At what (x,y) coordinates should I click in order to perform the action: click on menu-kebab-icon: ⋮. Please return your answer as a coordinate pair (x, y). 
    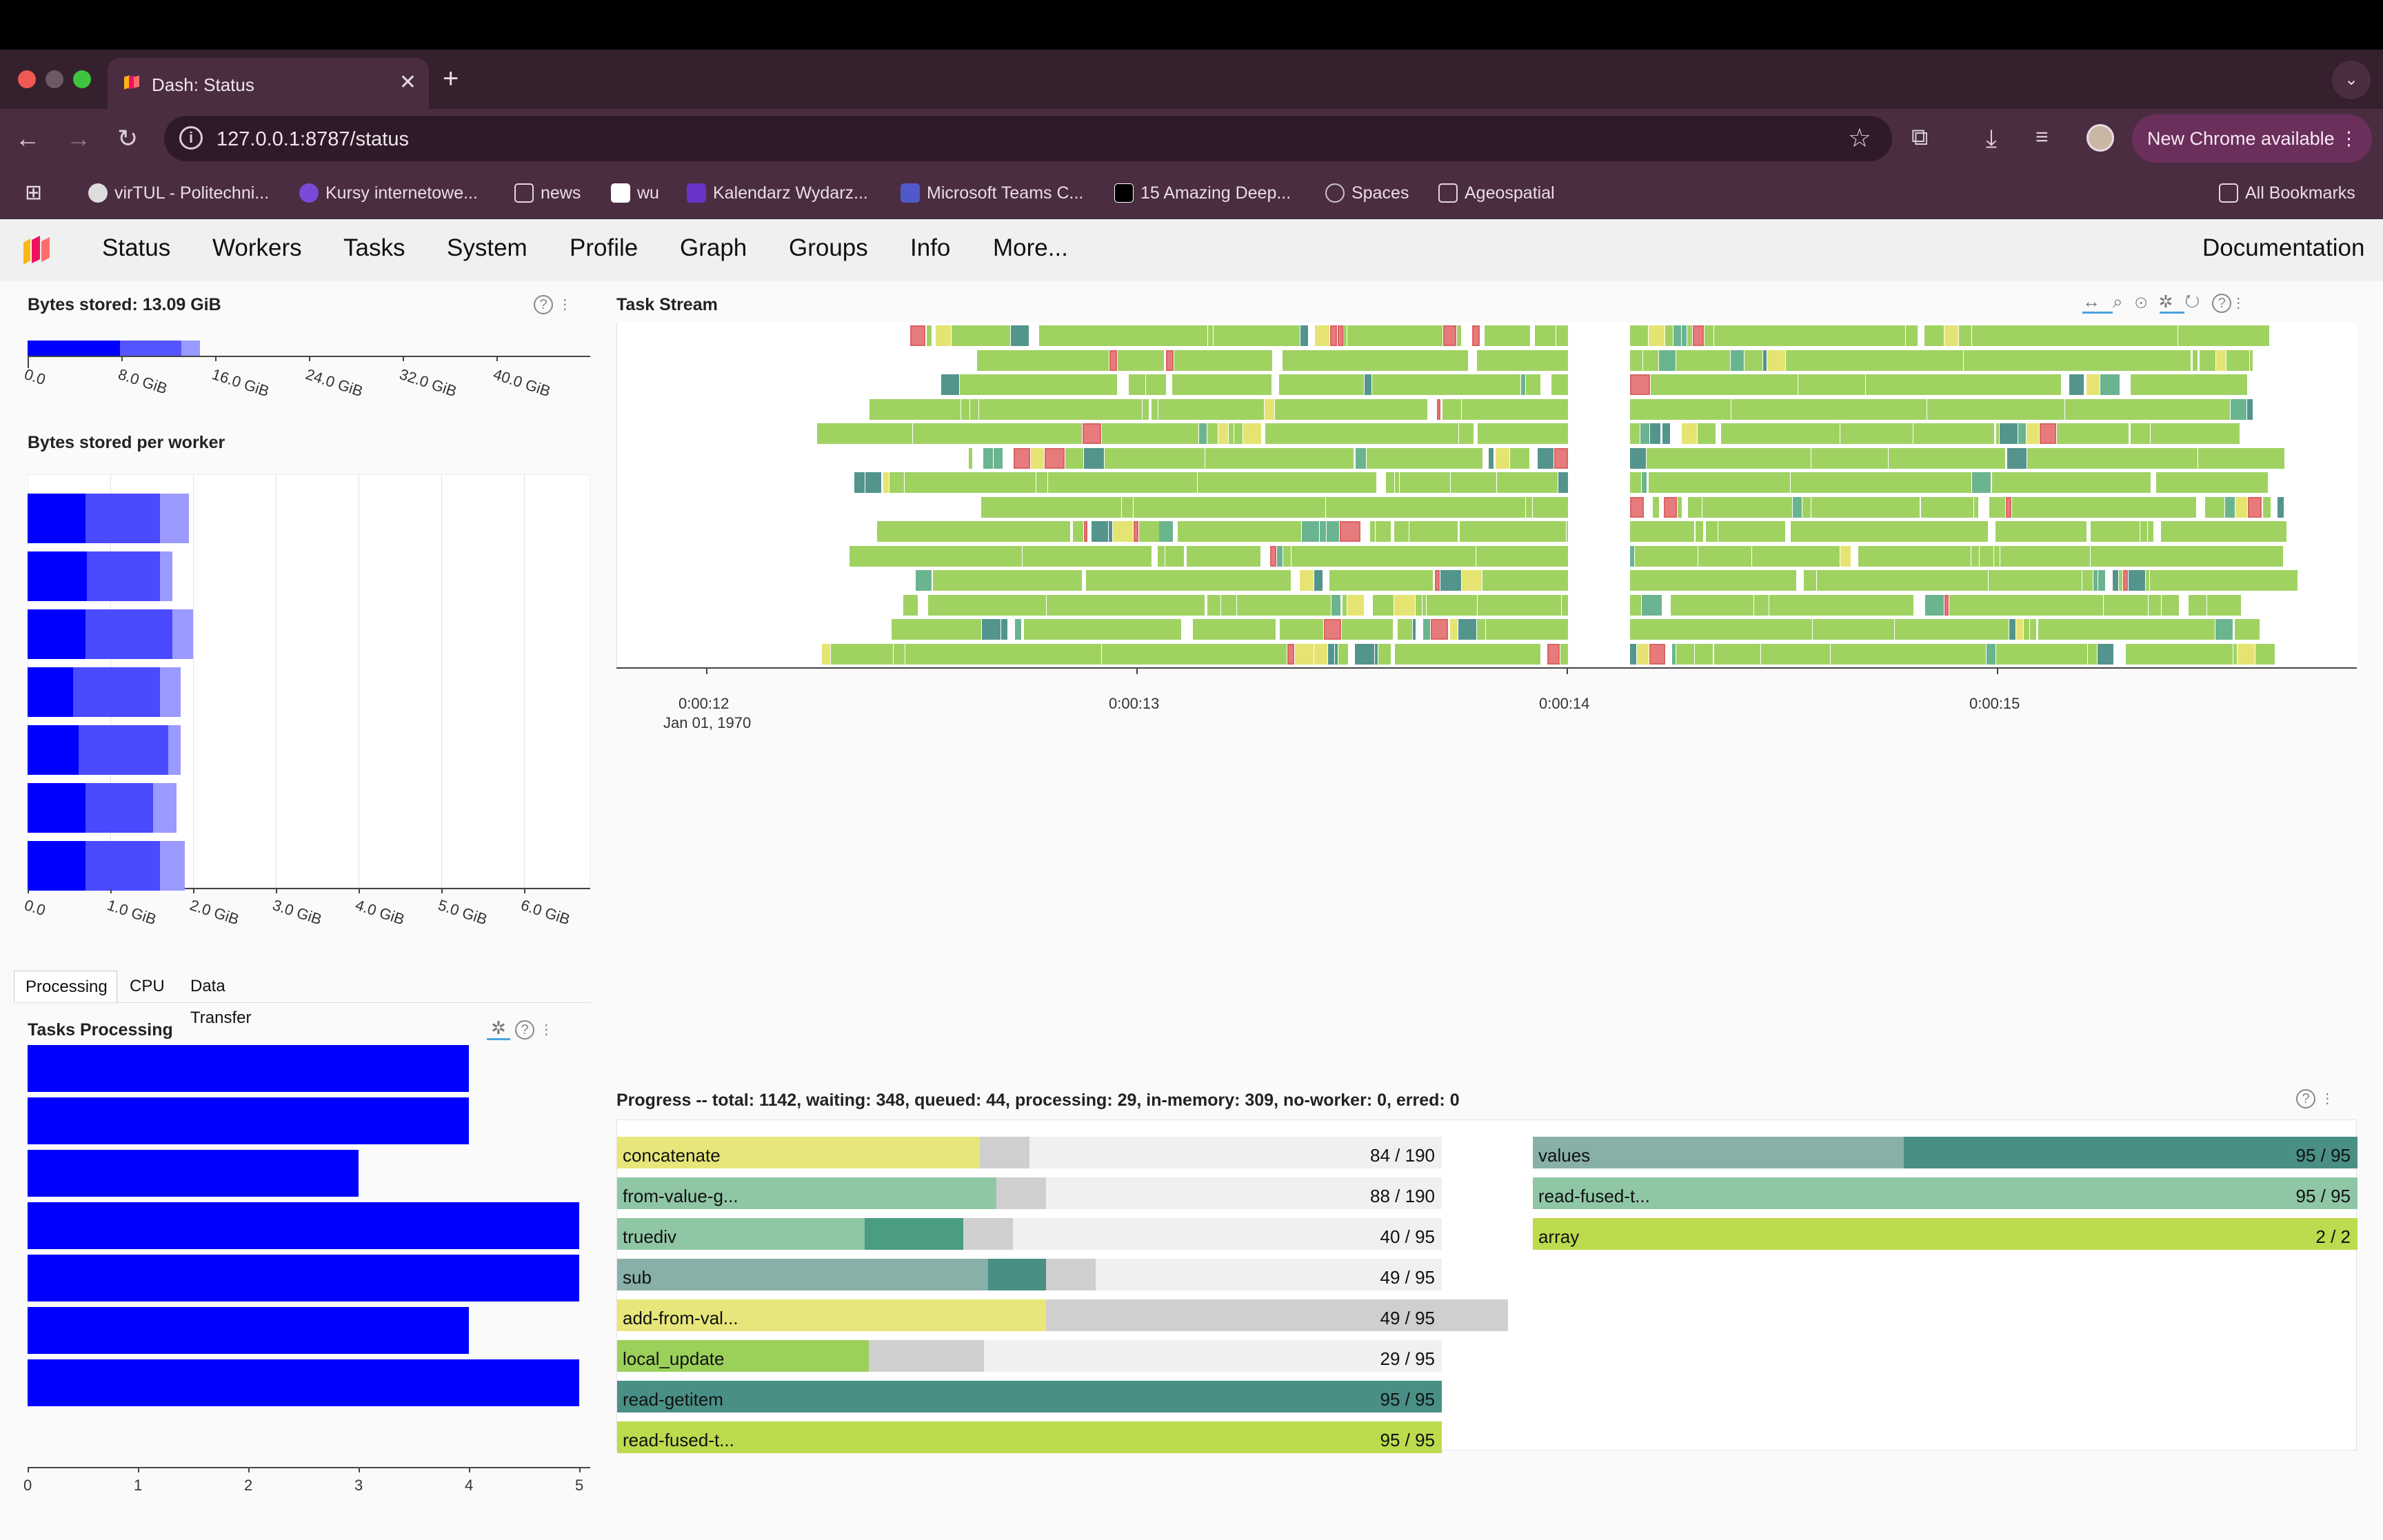
    Looking at the image, I should click on (2349, 138).